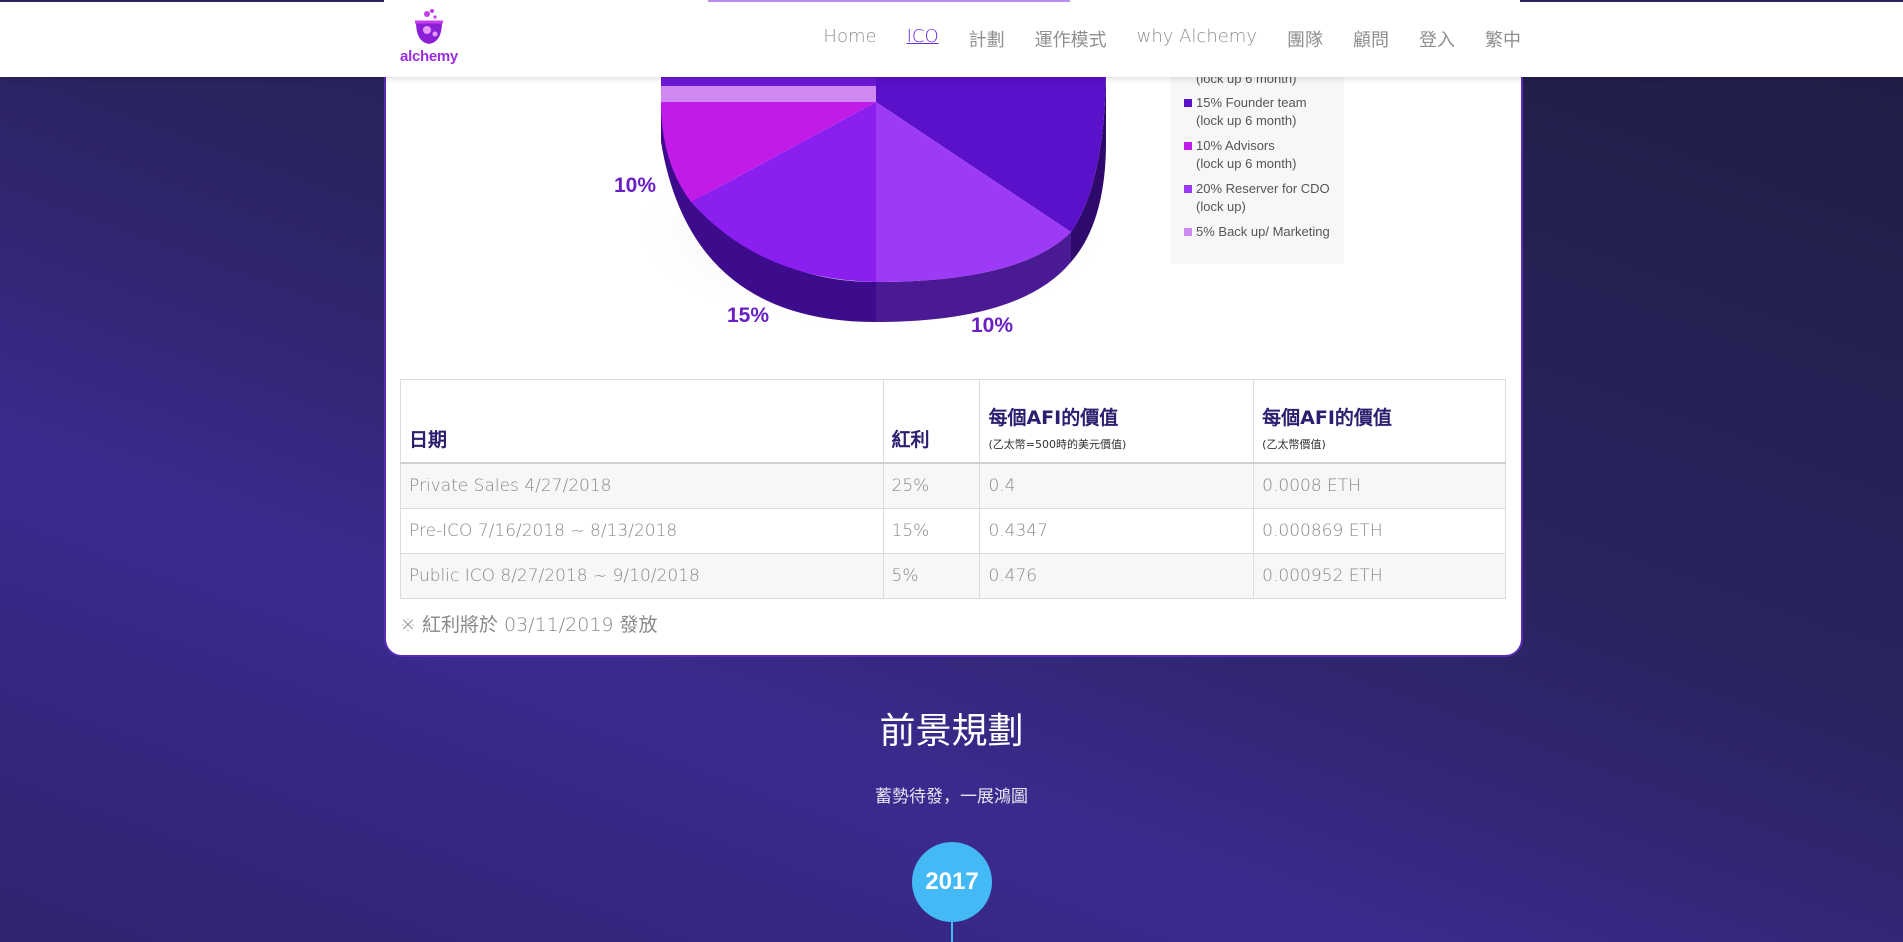 The image size is (1903, 942). Describe the element at coordinates (642, 421) in the screenshot. I see `header-date: 日期` at that location.